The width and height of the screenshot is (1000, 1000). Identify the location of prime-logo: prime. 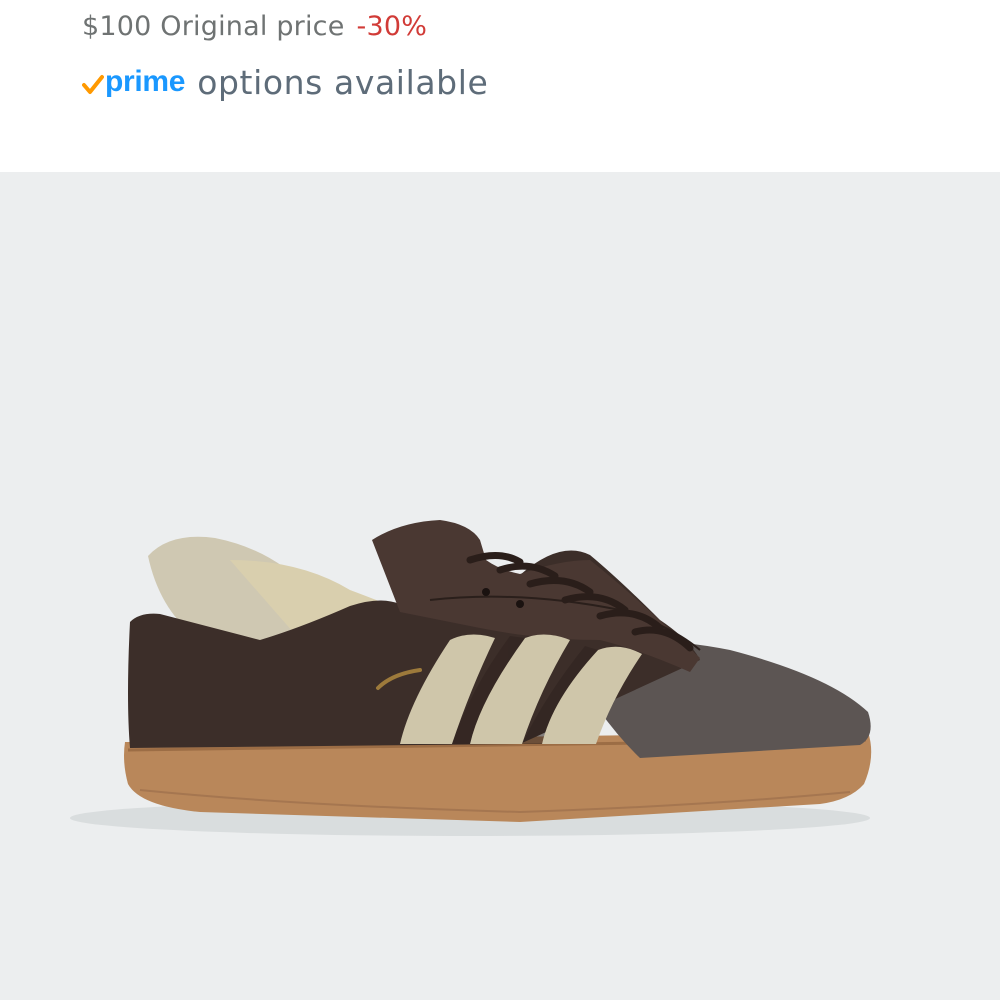
(134, 82).